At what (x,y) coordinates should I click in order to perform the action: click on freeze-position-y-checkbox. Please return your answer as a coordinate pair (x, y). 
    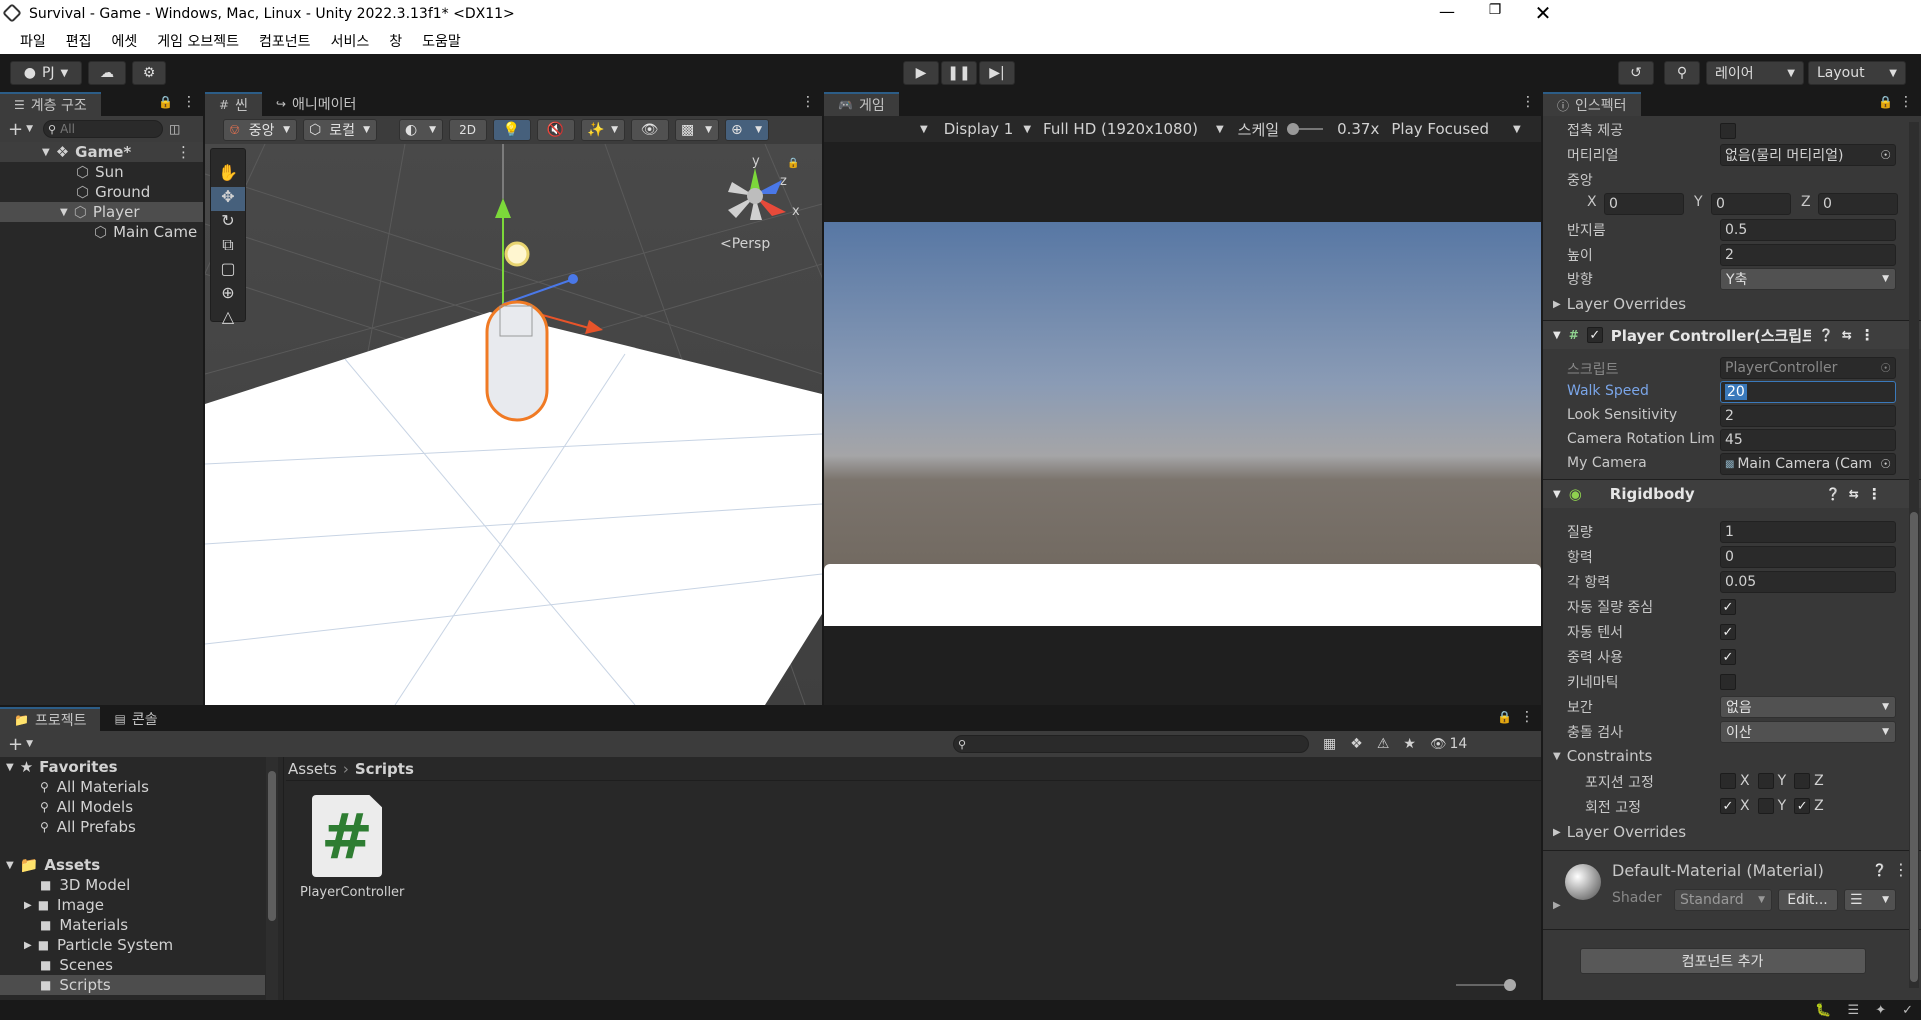
    Looking at the image, I should click on (1765, 781).